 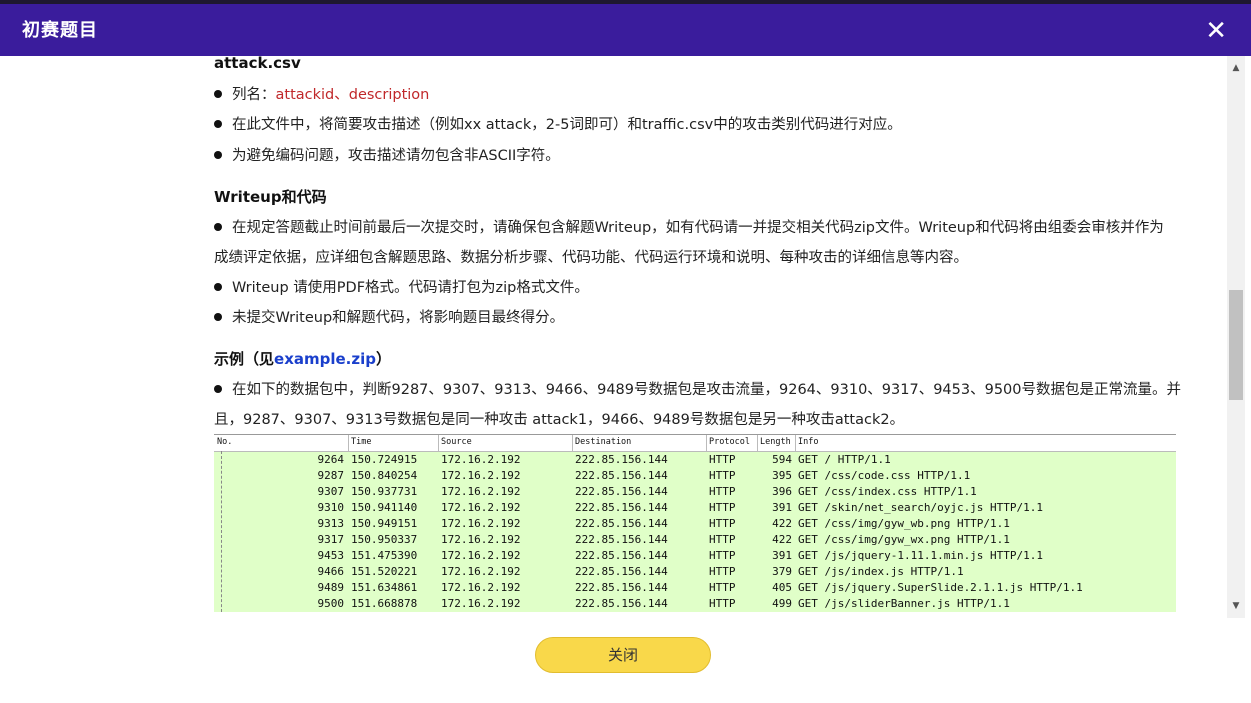 I want to click on cell-time: 150.840254, so click(x=384, y=475).